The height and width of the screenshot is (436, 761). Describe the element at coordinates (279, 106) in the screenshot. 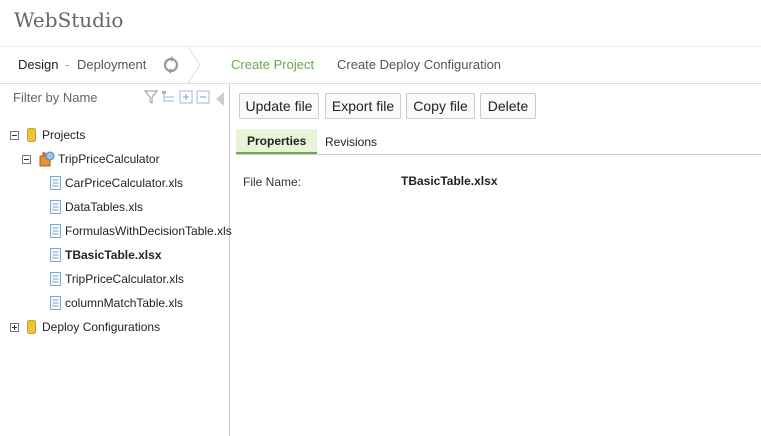

I see `update-file-button: Update file` at that location.